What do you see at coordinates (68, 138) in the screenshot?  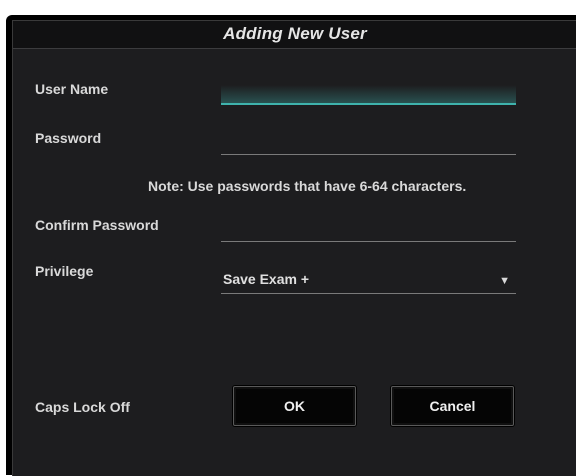 I see `password-label: Password` at bounding box center [68, 138].